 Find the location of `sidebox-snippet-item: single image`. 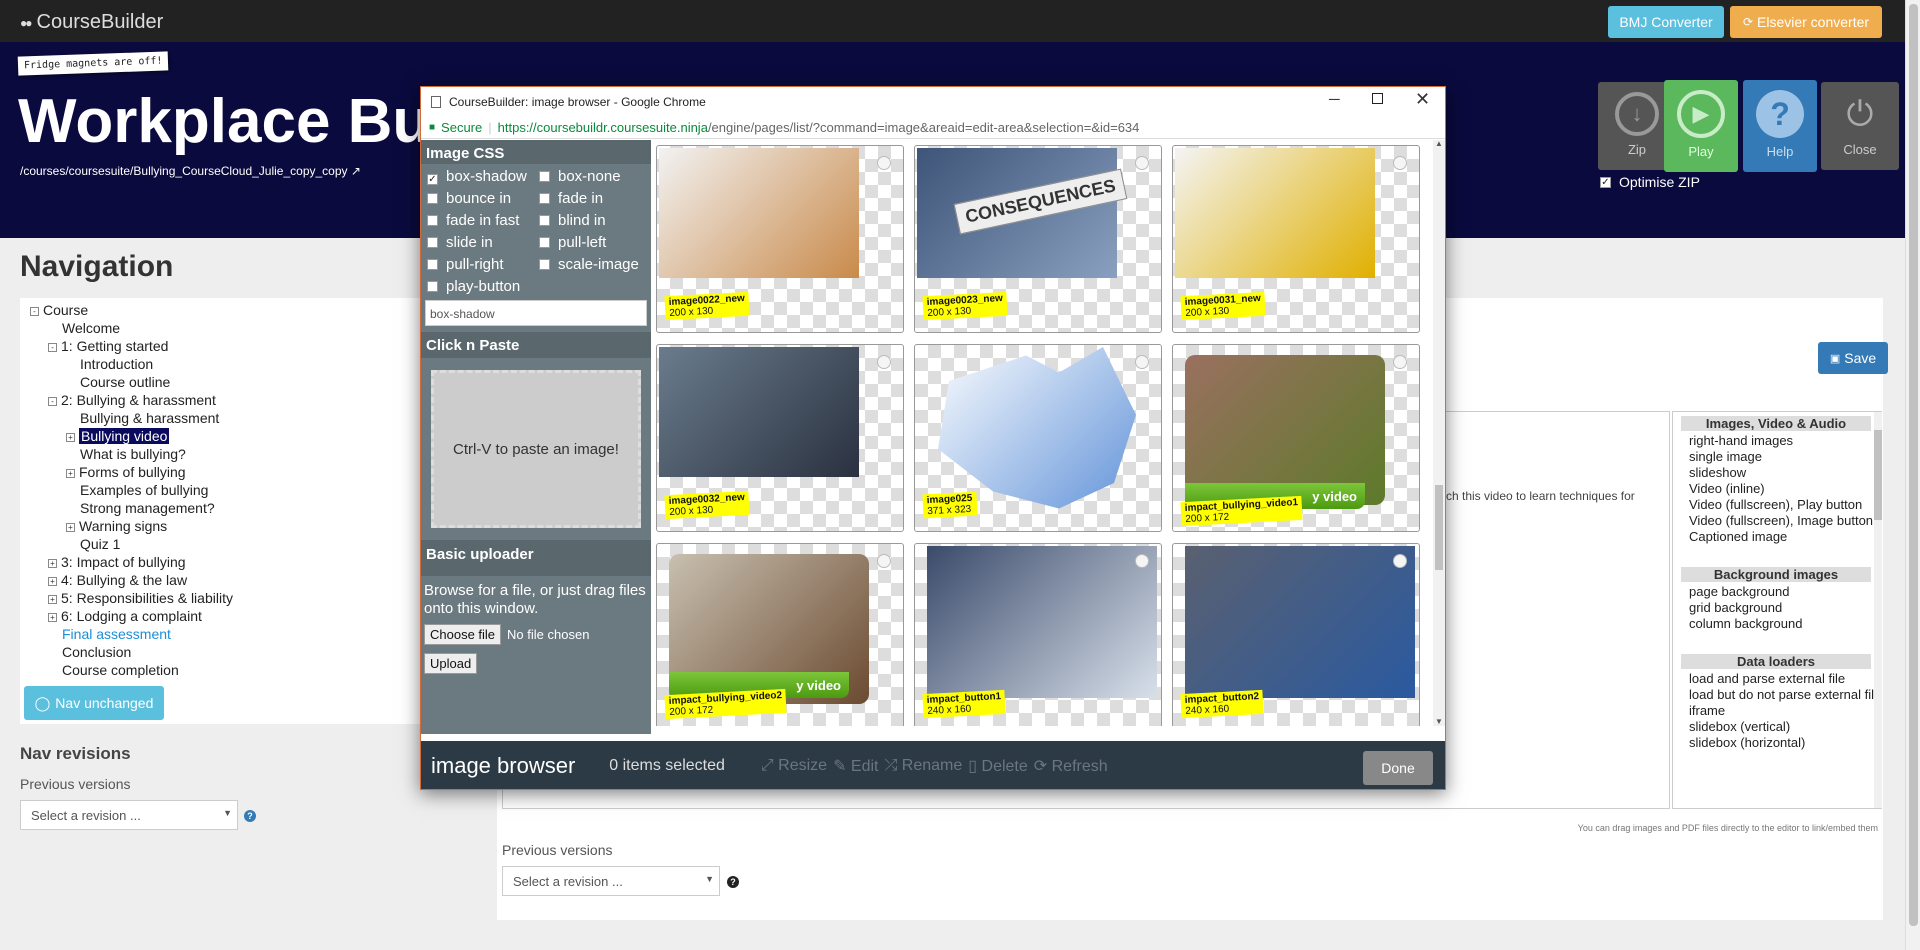

sidebox-snippet-item: single image is located at coordinates (1777, 457).